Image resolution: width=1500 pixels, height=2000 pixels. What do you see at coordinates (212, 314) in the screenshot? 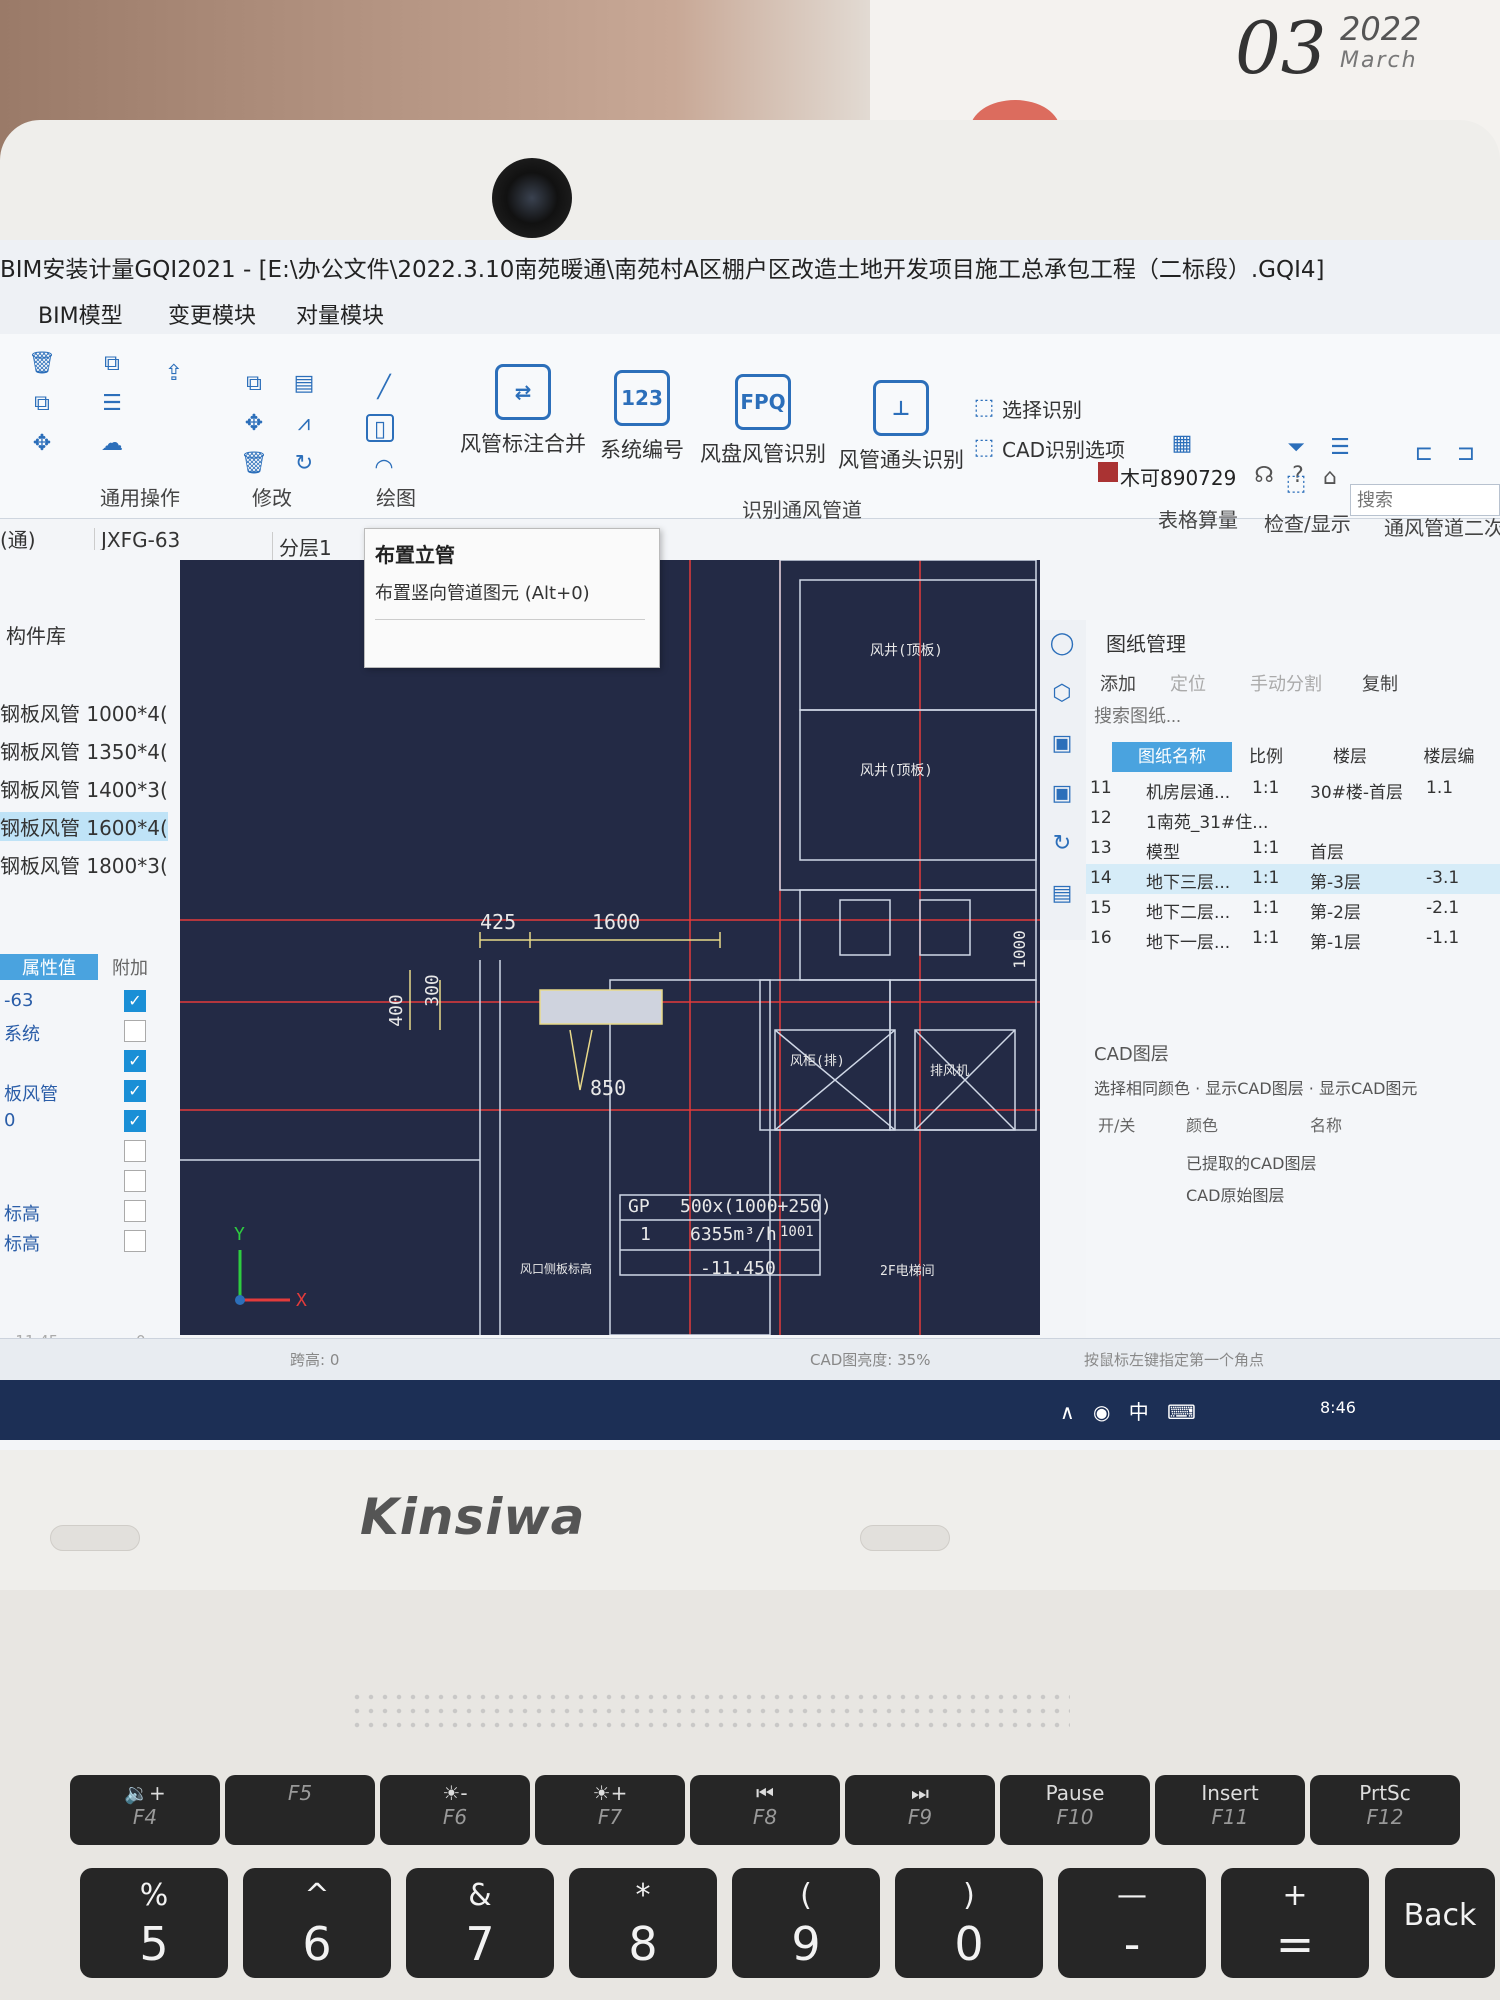
I see `menu-change-module: 变更模块` at bounding box center [212, 314].